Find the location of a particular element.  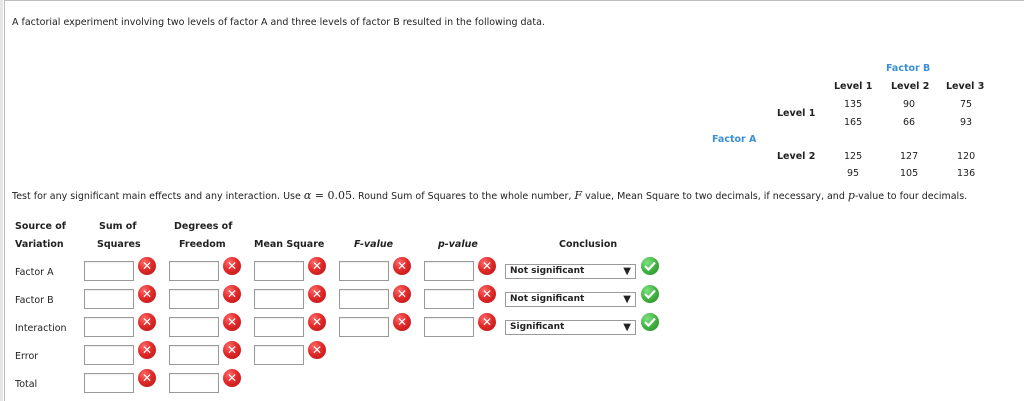

conclusion-factor-b-select: Not significant ▼ is located at coordinates (570, 299).